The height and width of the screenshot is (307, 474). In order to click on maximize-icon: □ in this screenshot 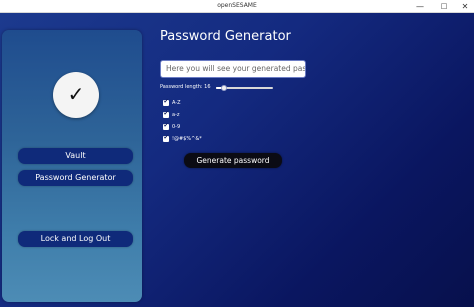, I will do `click(444, 6)`.